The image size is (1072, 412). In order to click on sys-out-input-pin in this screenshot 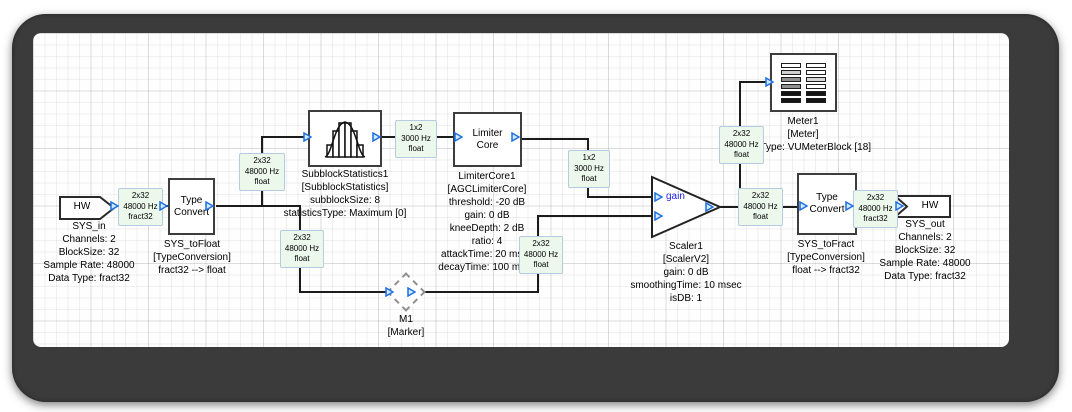, I will do `click(899, 206)`.